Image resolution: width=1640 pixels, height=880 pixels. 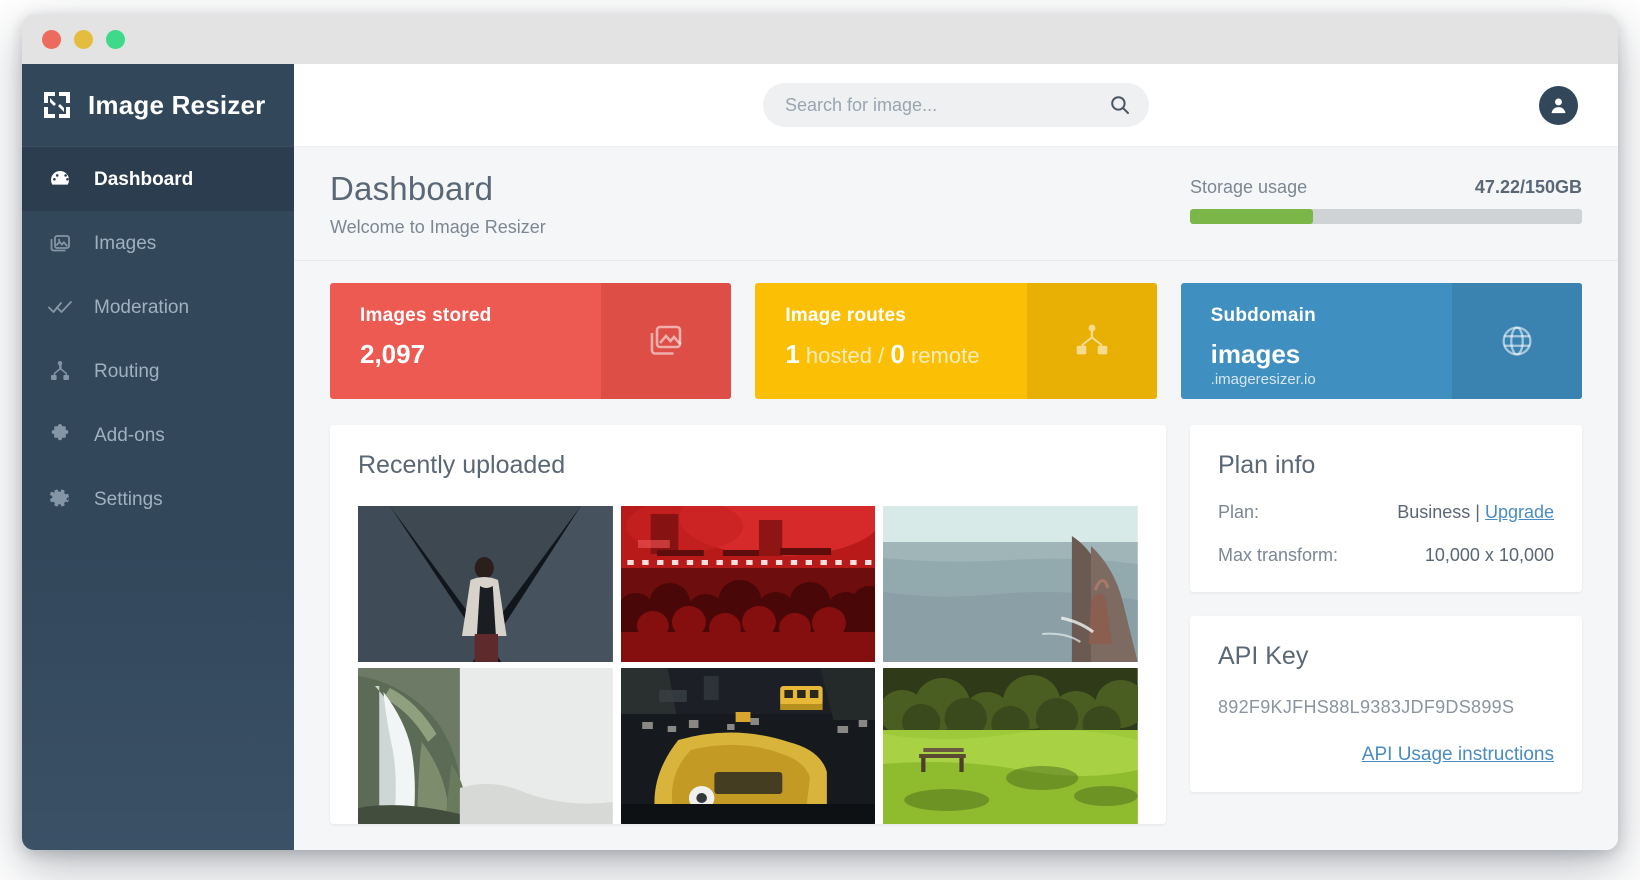 I want to click on minimize-window-button, so click(x=83, y=39).